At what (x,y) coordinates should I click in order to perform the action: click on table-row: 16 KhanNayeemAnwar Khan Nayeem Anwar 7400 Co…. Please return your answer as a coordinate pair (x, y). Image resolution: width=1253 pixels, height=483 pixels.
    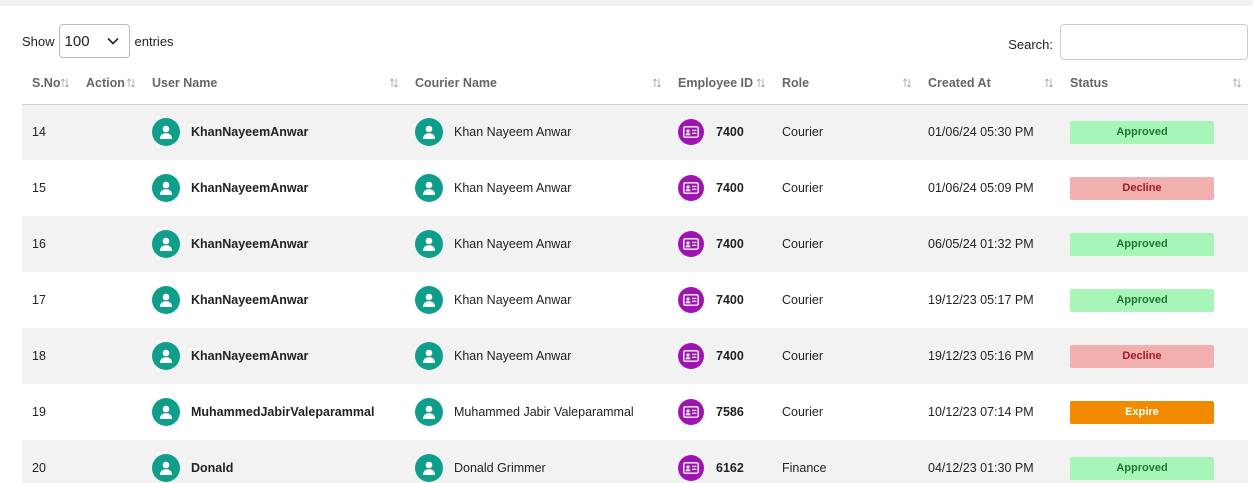
    Looking at the image, I should click on (635, 244).